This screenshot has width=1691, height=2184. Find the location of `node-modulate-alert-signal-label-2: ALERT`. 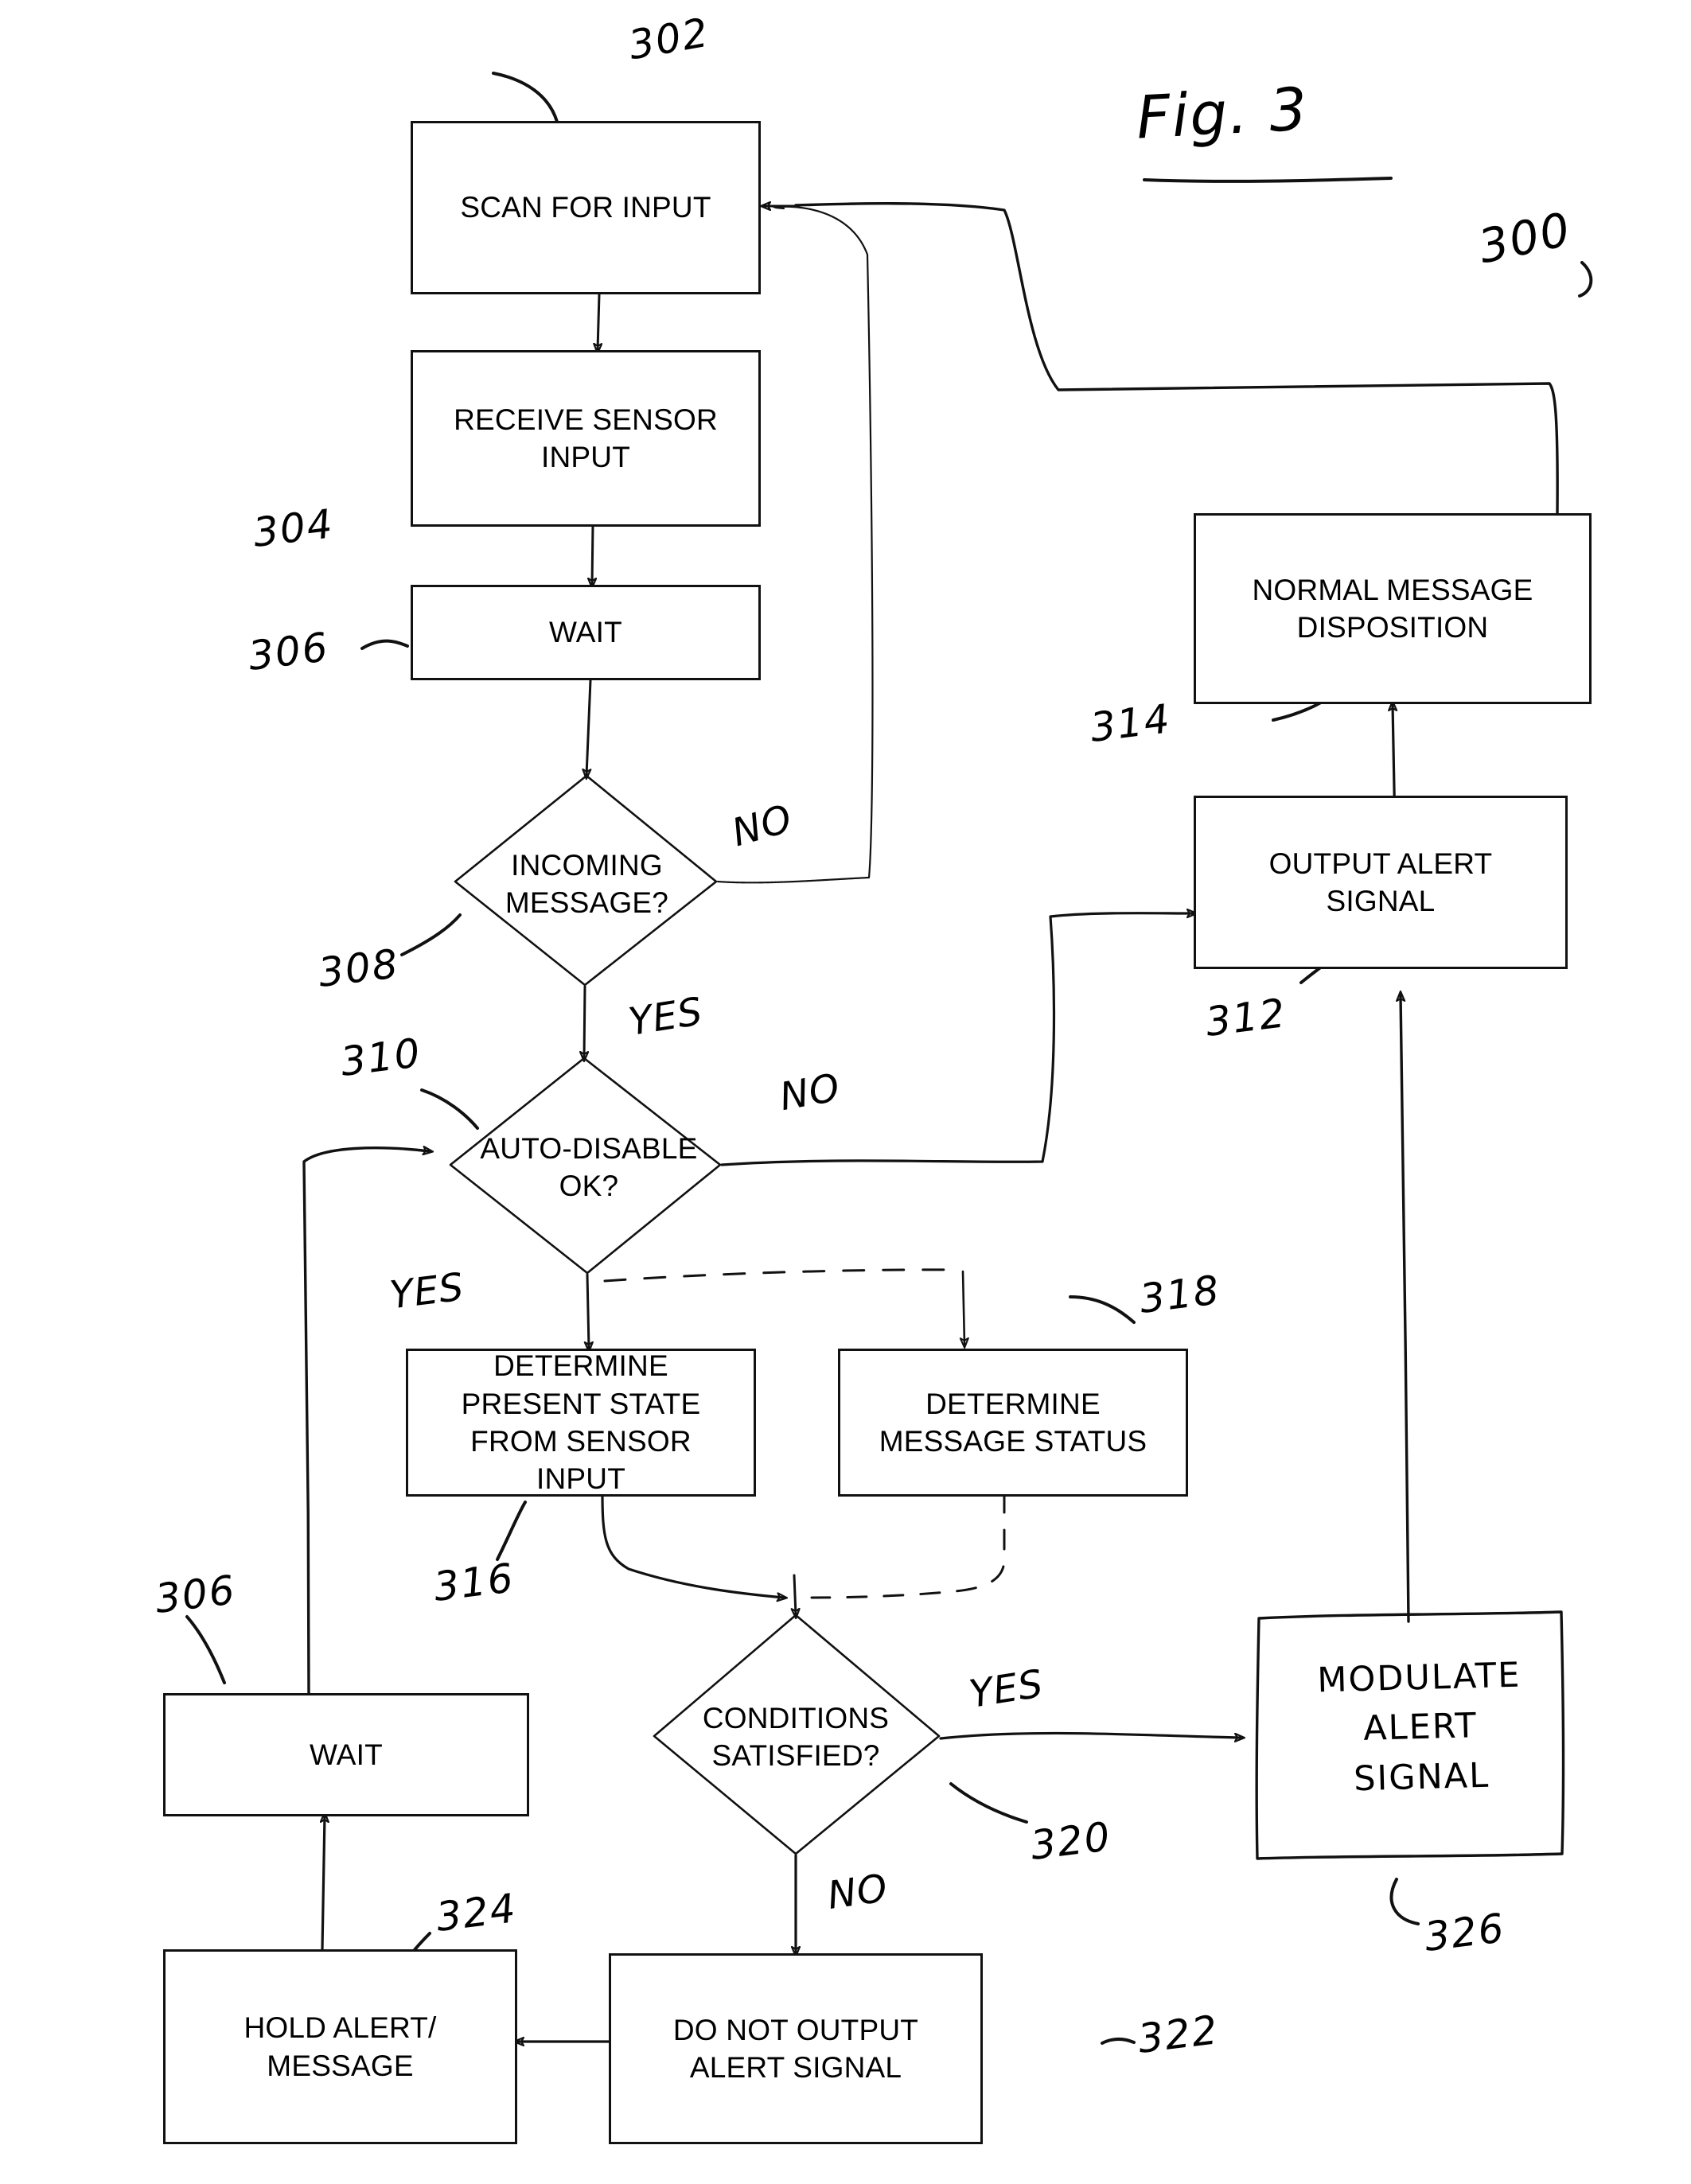

node-modulate-alert-signal-label-2: ALERT is located at coordinates (1420, 1728).